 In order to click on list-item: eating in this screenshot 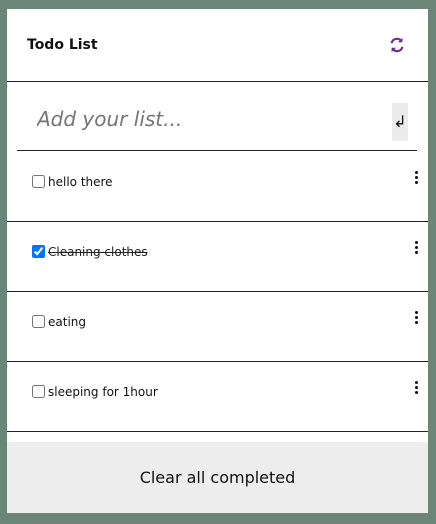, I will do `click(217, 327)`.